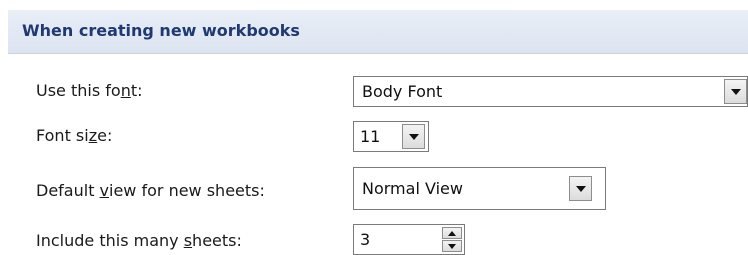 This screenshot has height=255, width=748. I want to click on font-dropdown-button, so click(735, 91).